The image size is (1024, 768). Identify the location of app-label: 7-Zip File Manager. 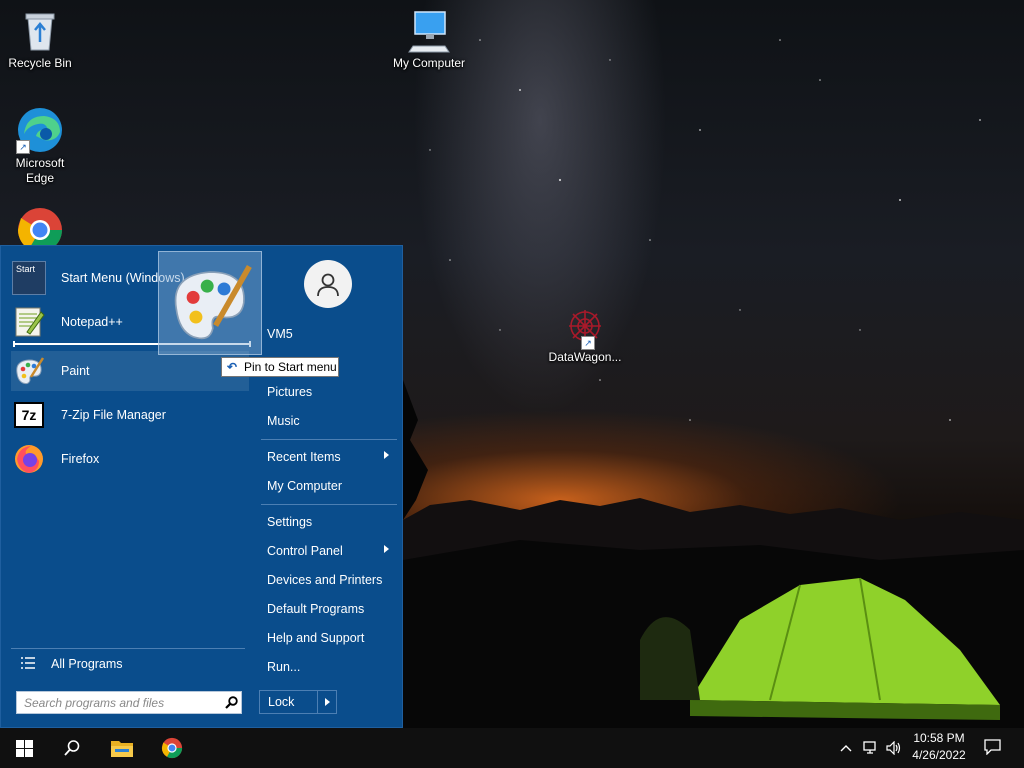
(113, 415).